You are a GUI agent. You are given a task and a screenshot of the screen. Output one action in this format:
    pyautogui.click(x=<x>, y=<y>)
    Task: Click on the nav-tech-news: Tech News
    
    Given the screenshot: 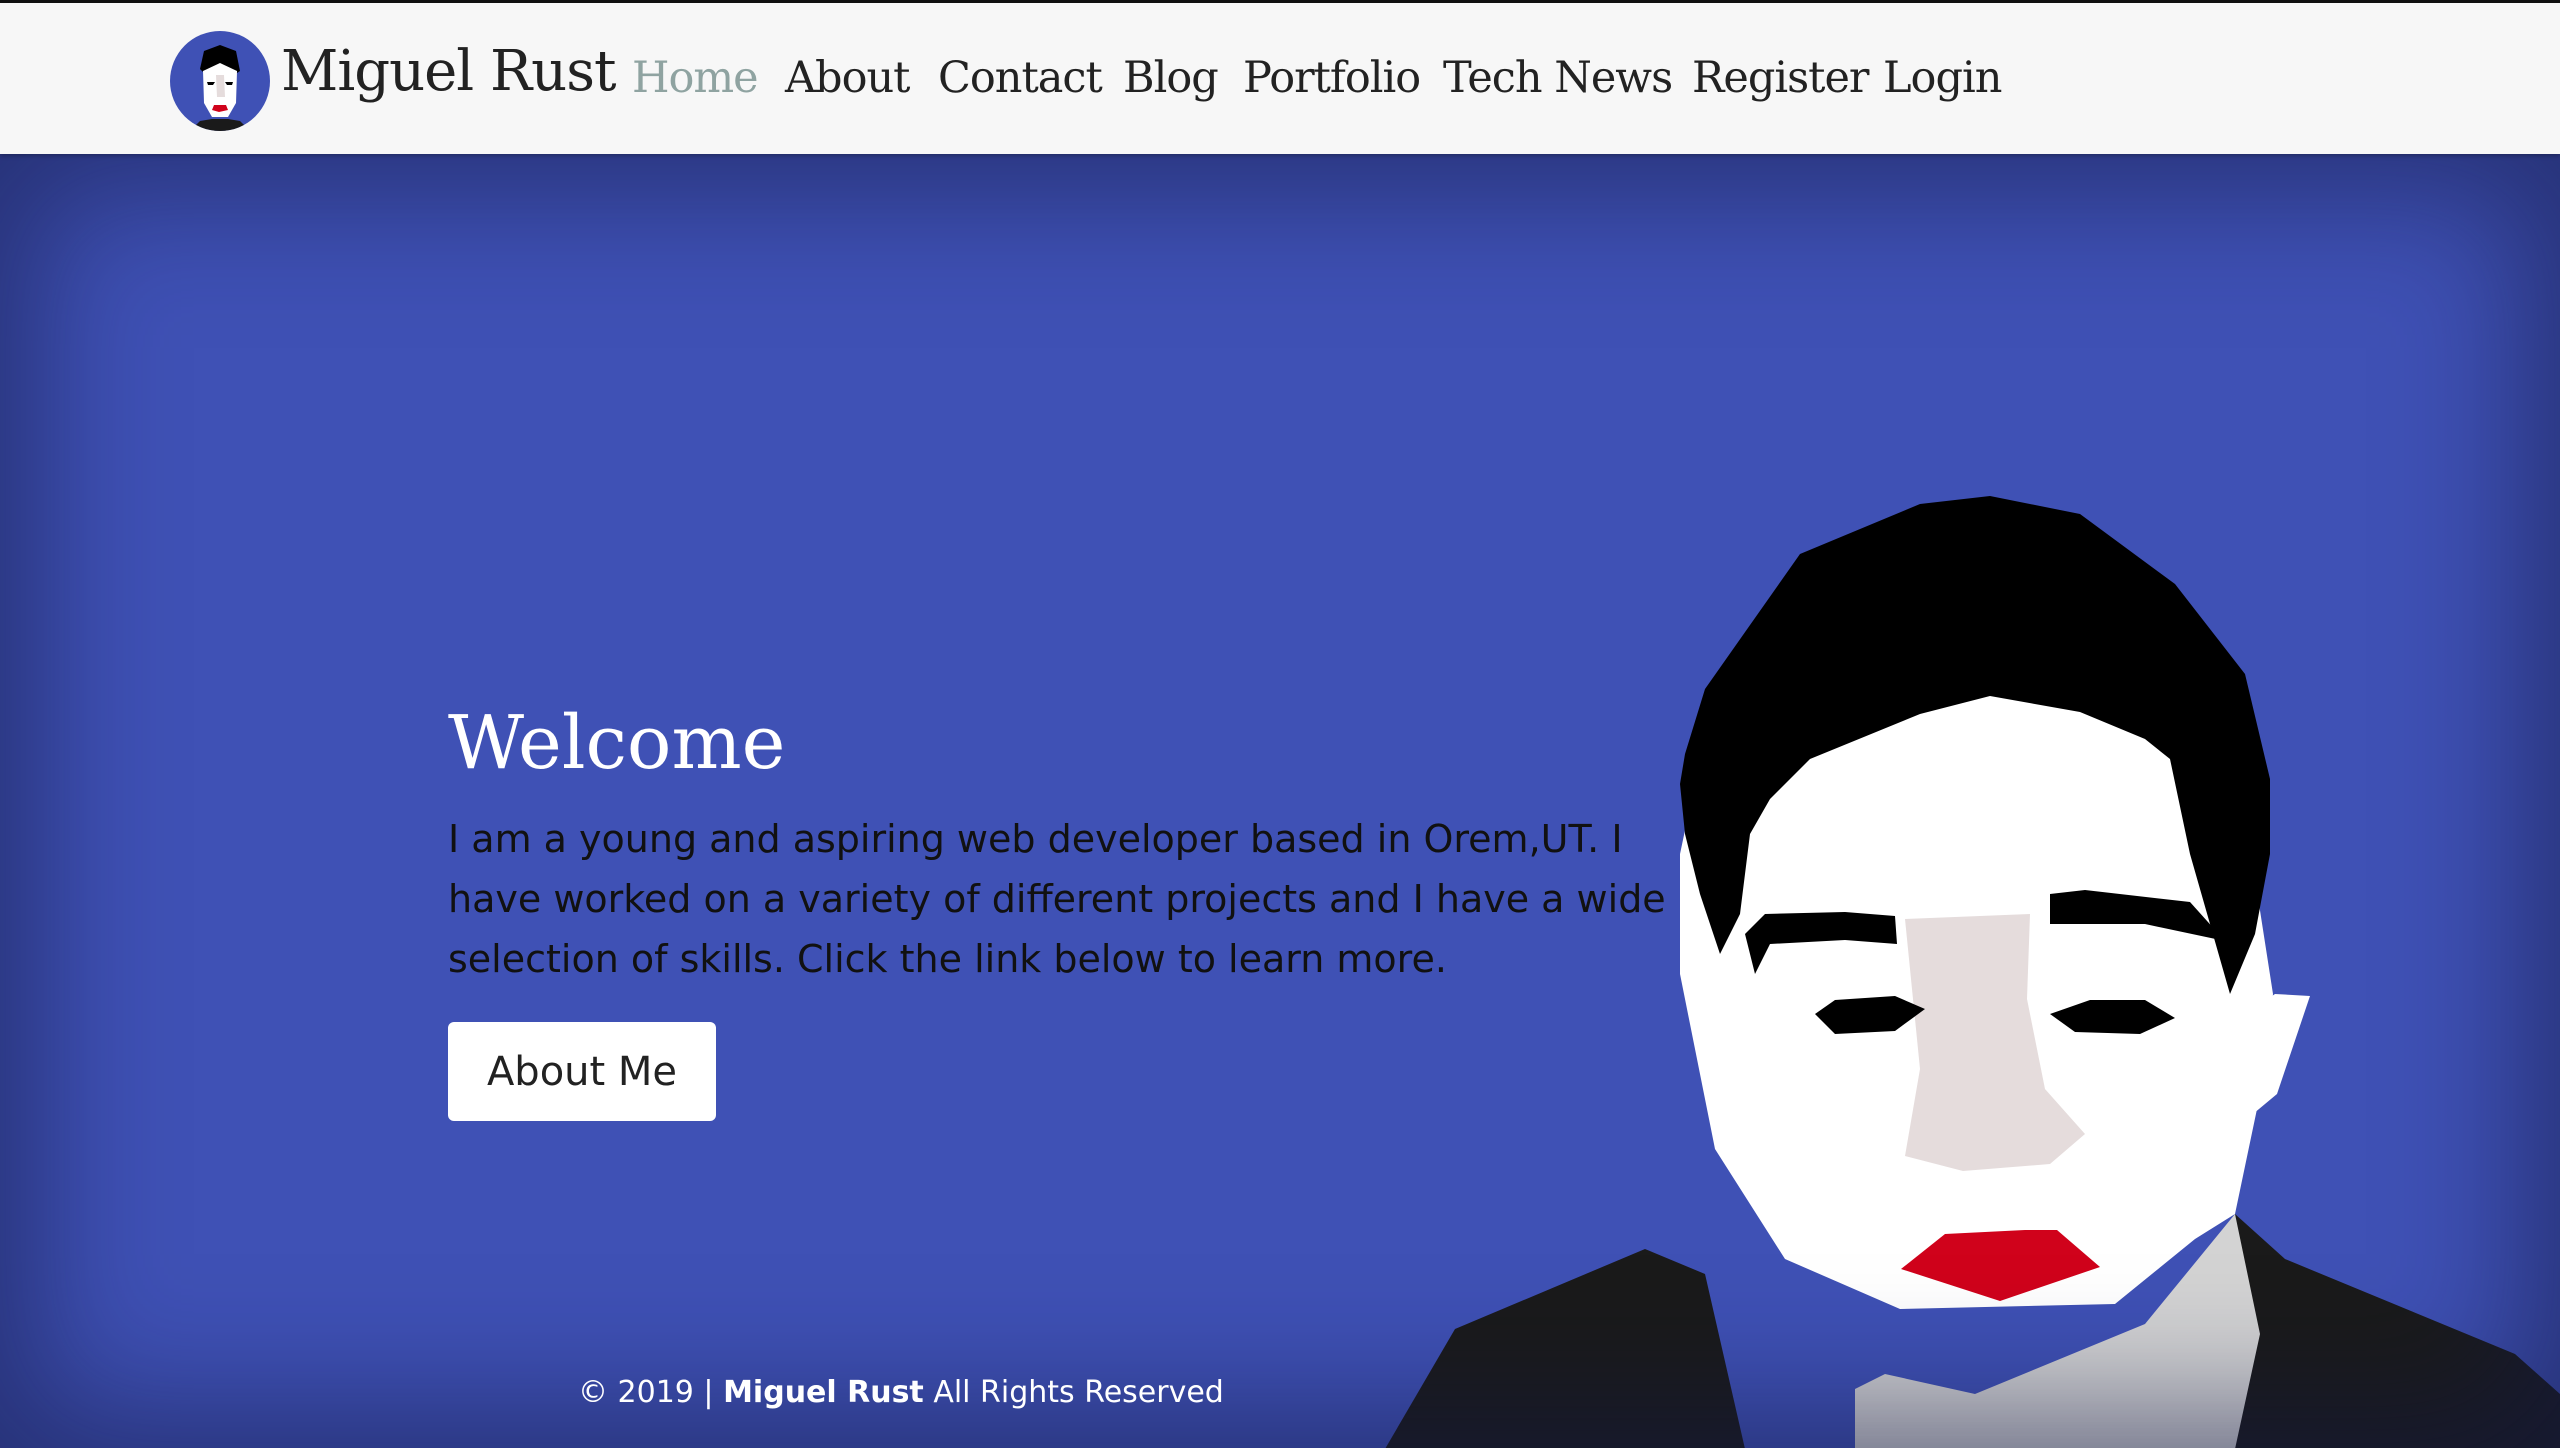 What is the action you would take?
    pyautogui.click(x=1558, y=78)
    